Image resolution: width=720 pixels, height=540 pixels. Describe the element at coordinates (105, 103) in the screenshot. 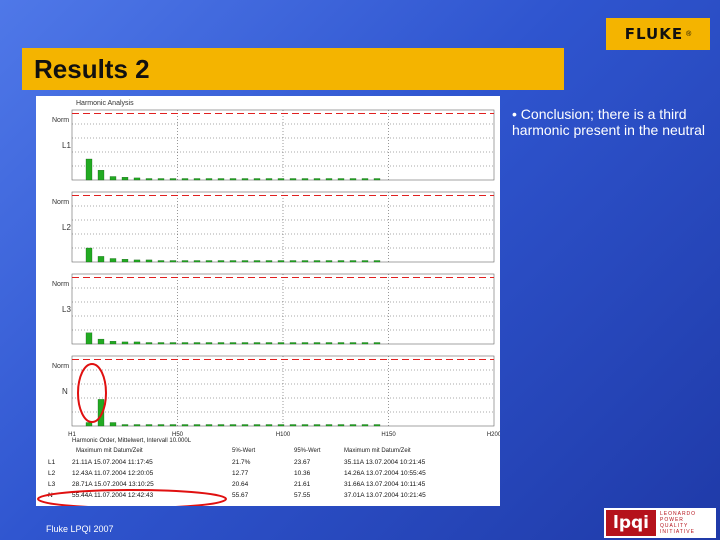

I see `screenshot-header: Harmonic Analysis` at that location.